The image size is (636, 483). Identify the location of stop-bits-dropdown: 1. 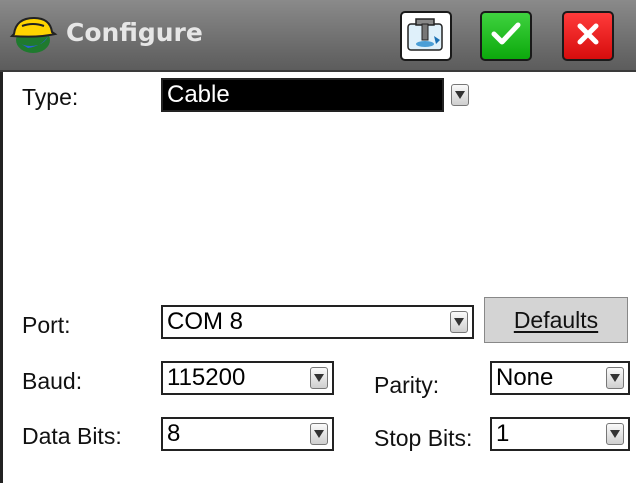
(560, 434).